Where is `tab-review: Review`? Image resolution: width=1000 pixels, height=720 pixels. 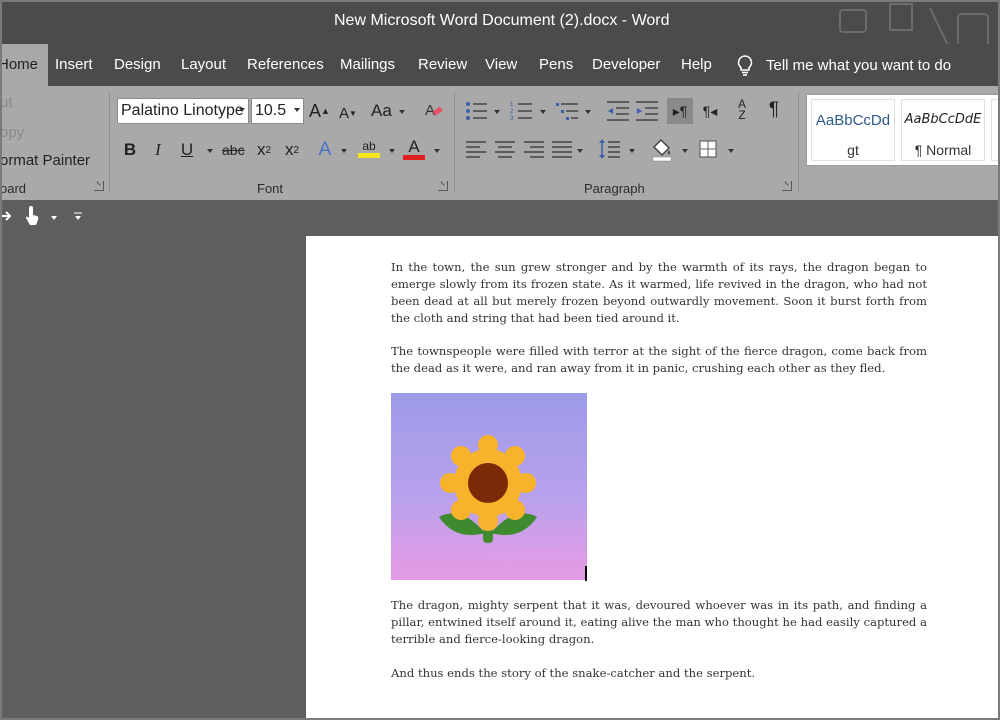 tab-review: Review is located at coordinates (442, 65).